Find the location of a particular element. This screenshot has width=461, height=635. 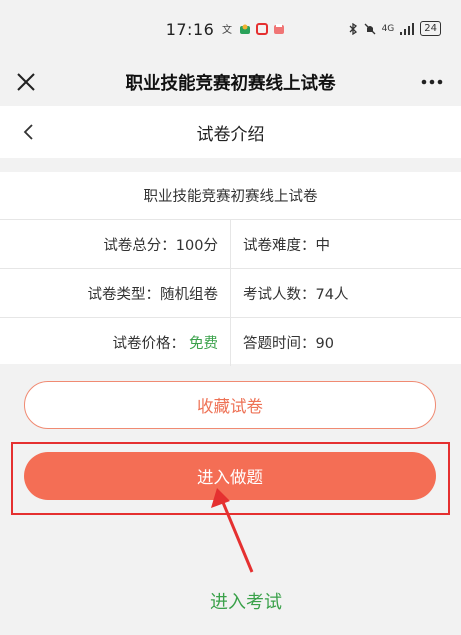

info-row: 试卷类型：随机组卷 考试人数：74人 is located at coordinates (230, 293).